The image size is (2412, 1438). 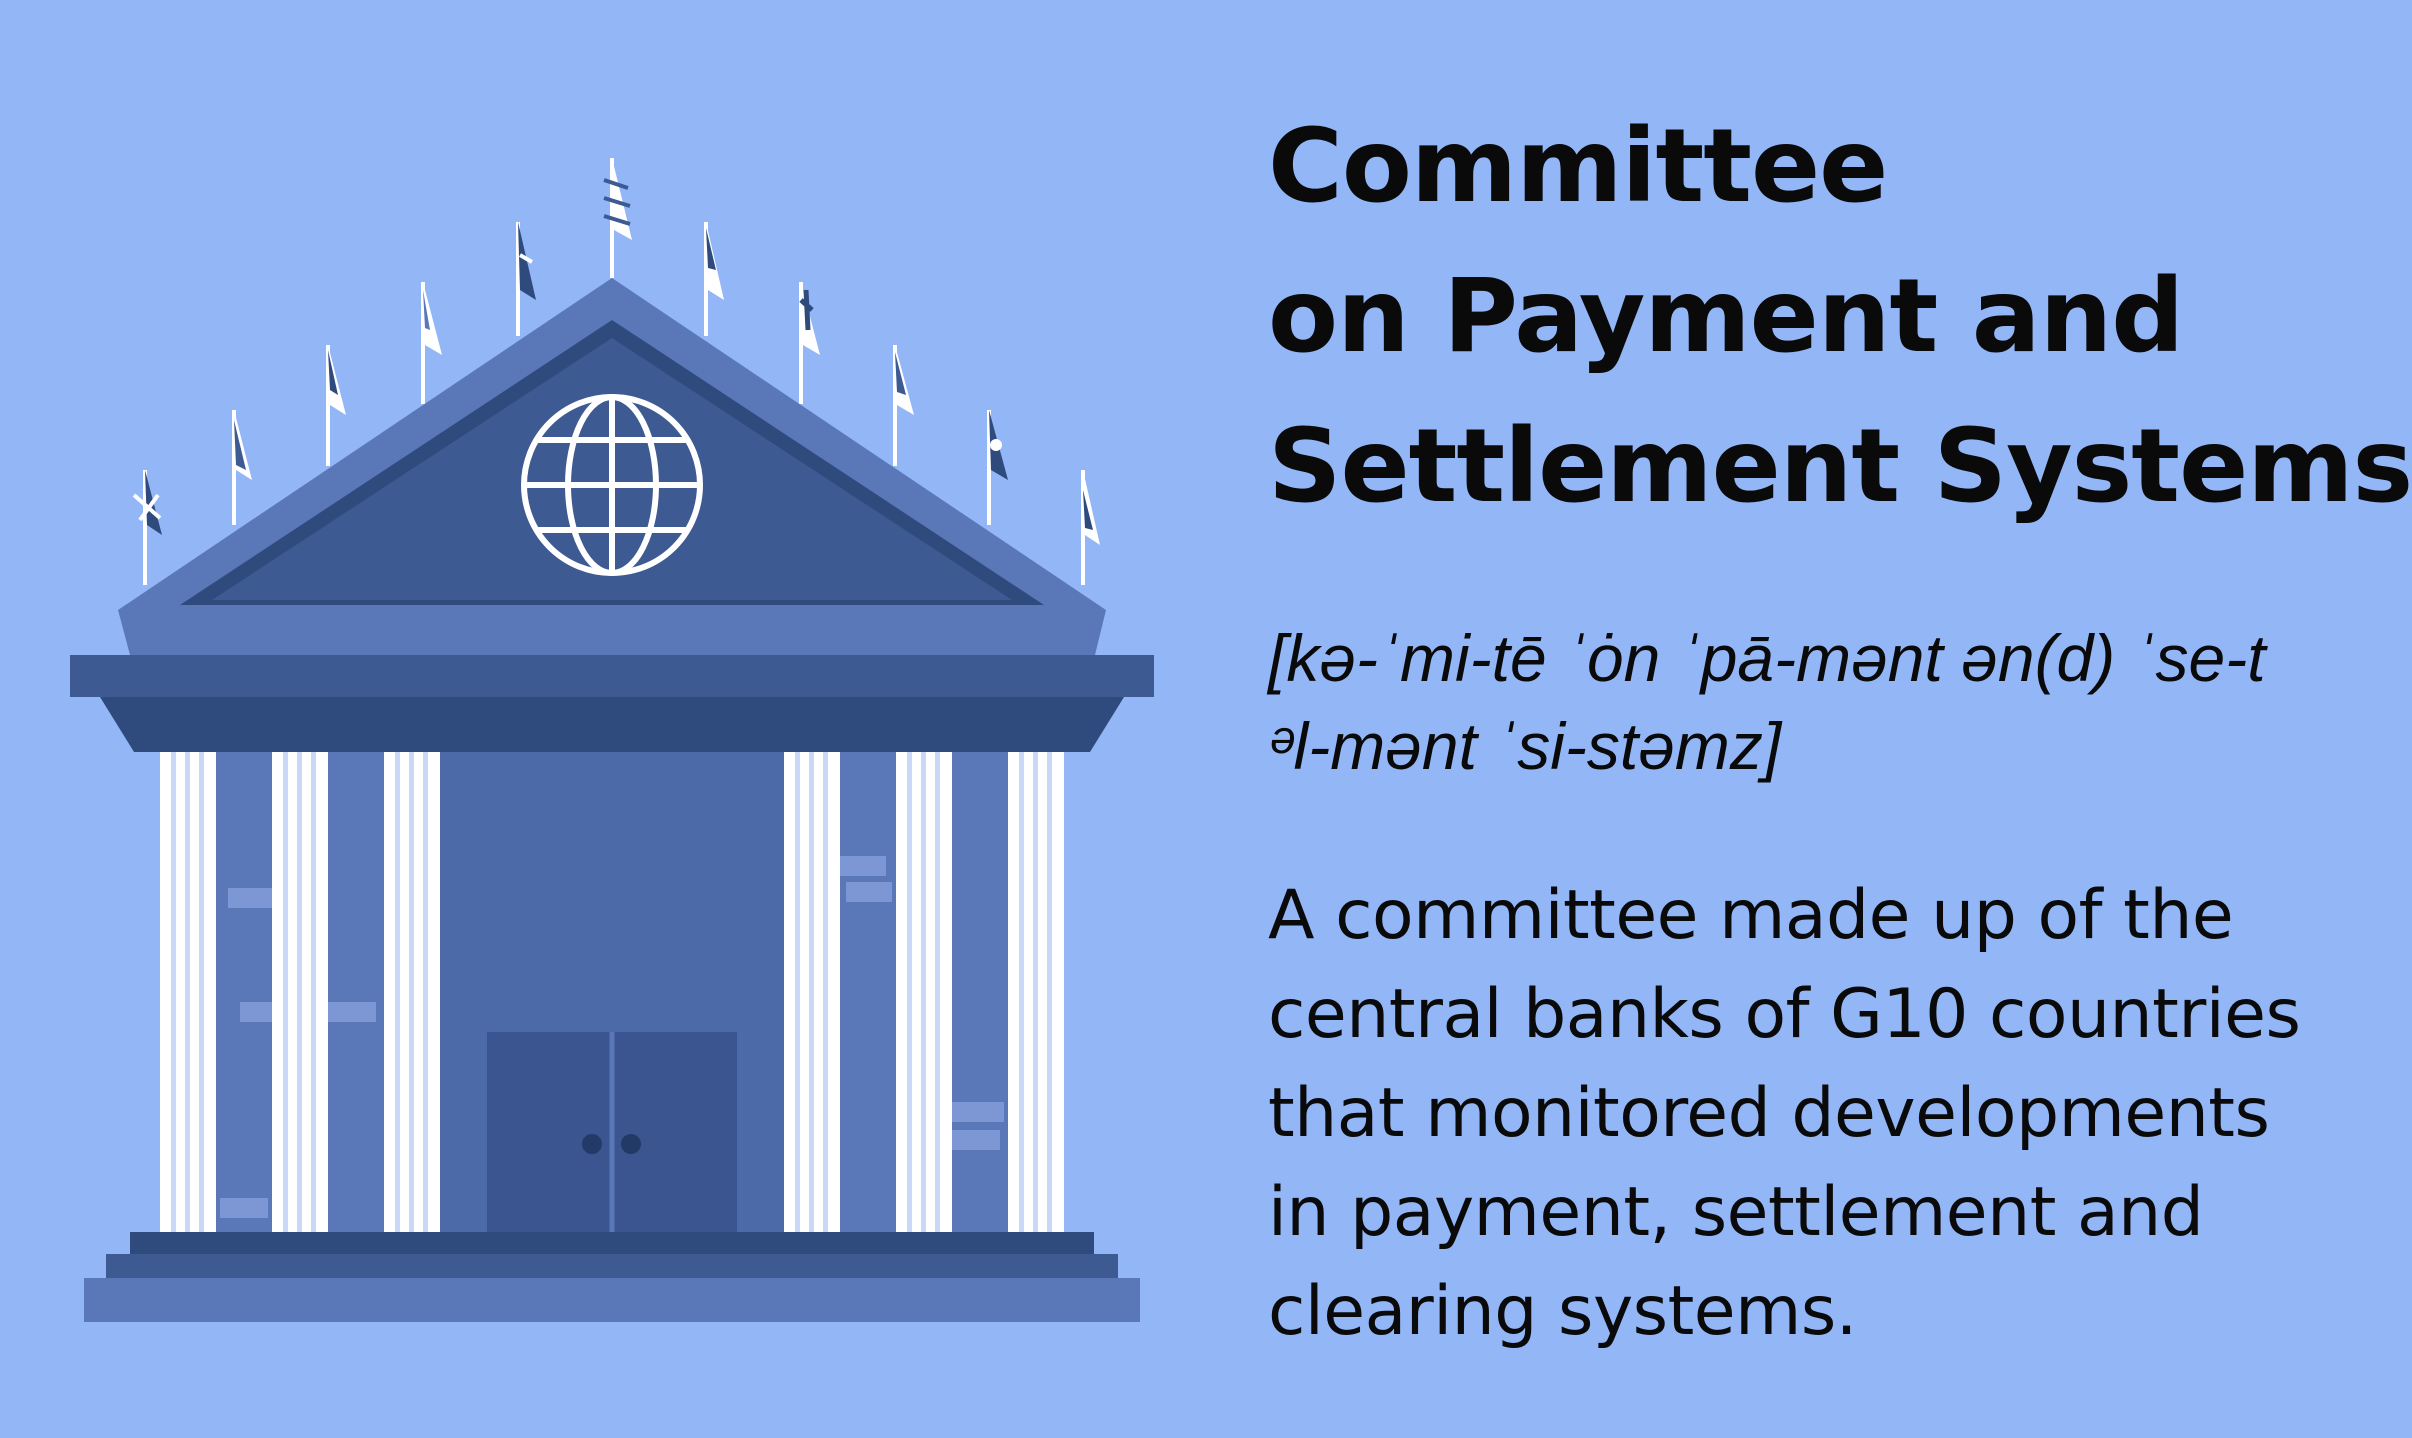 I want to click on architrave, so click(x=612, y=724).